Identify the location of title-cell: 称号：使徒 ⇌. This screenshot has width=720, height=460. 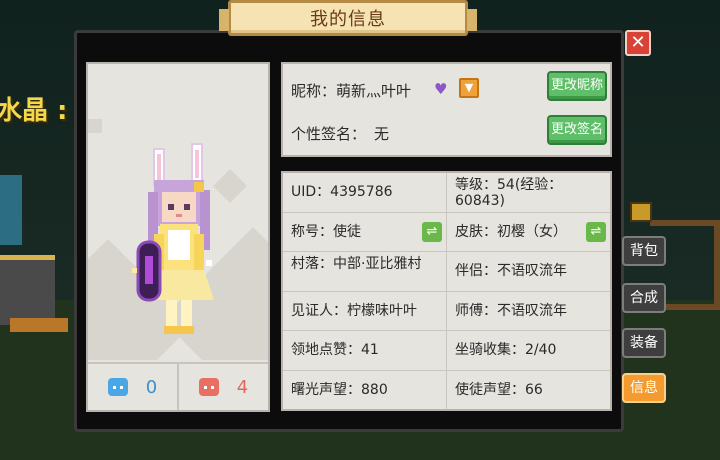
(364, 231).